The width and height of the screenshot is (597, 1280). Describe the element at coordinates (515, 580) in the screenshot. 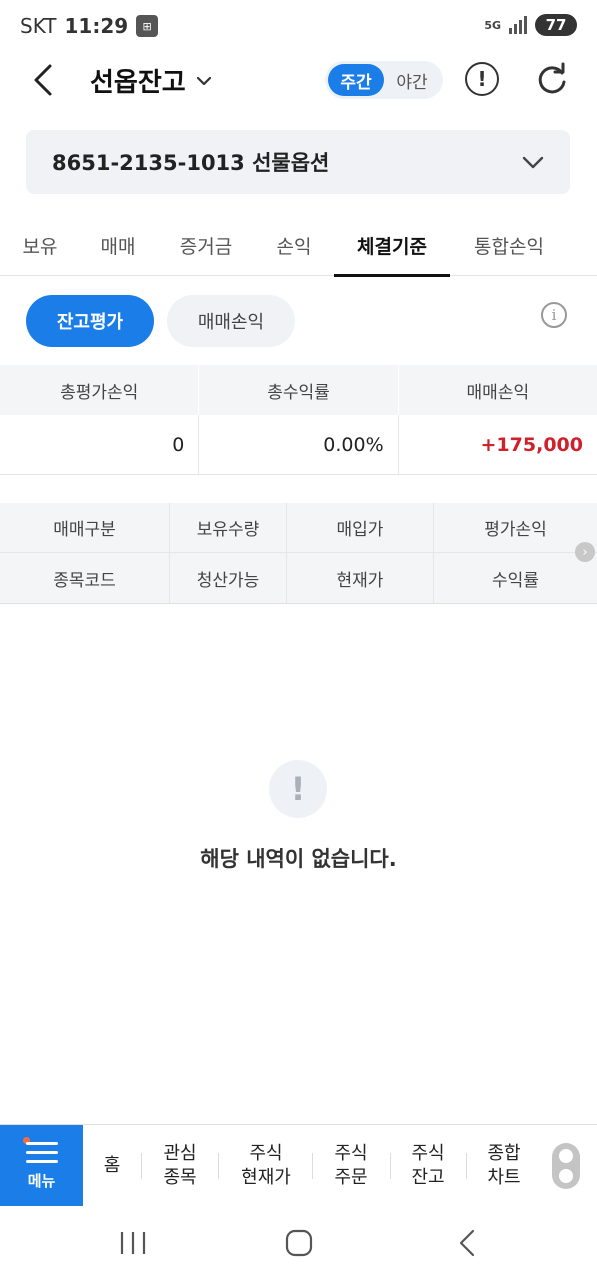

I see `col-return-rate: 수익률` at that location.